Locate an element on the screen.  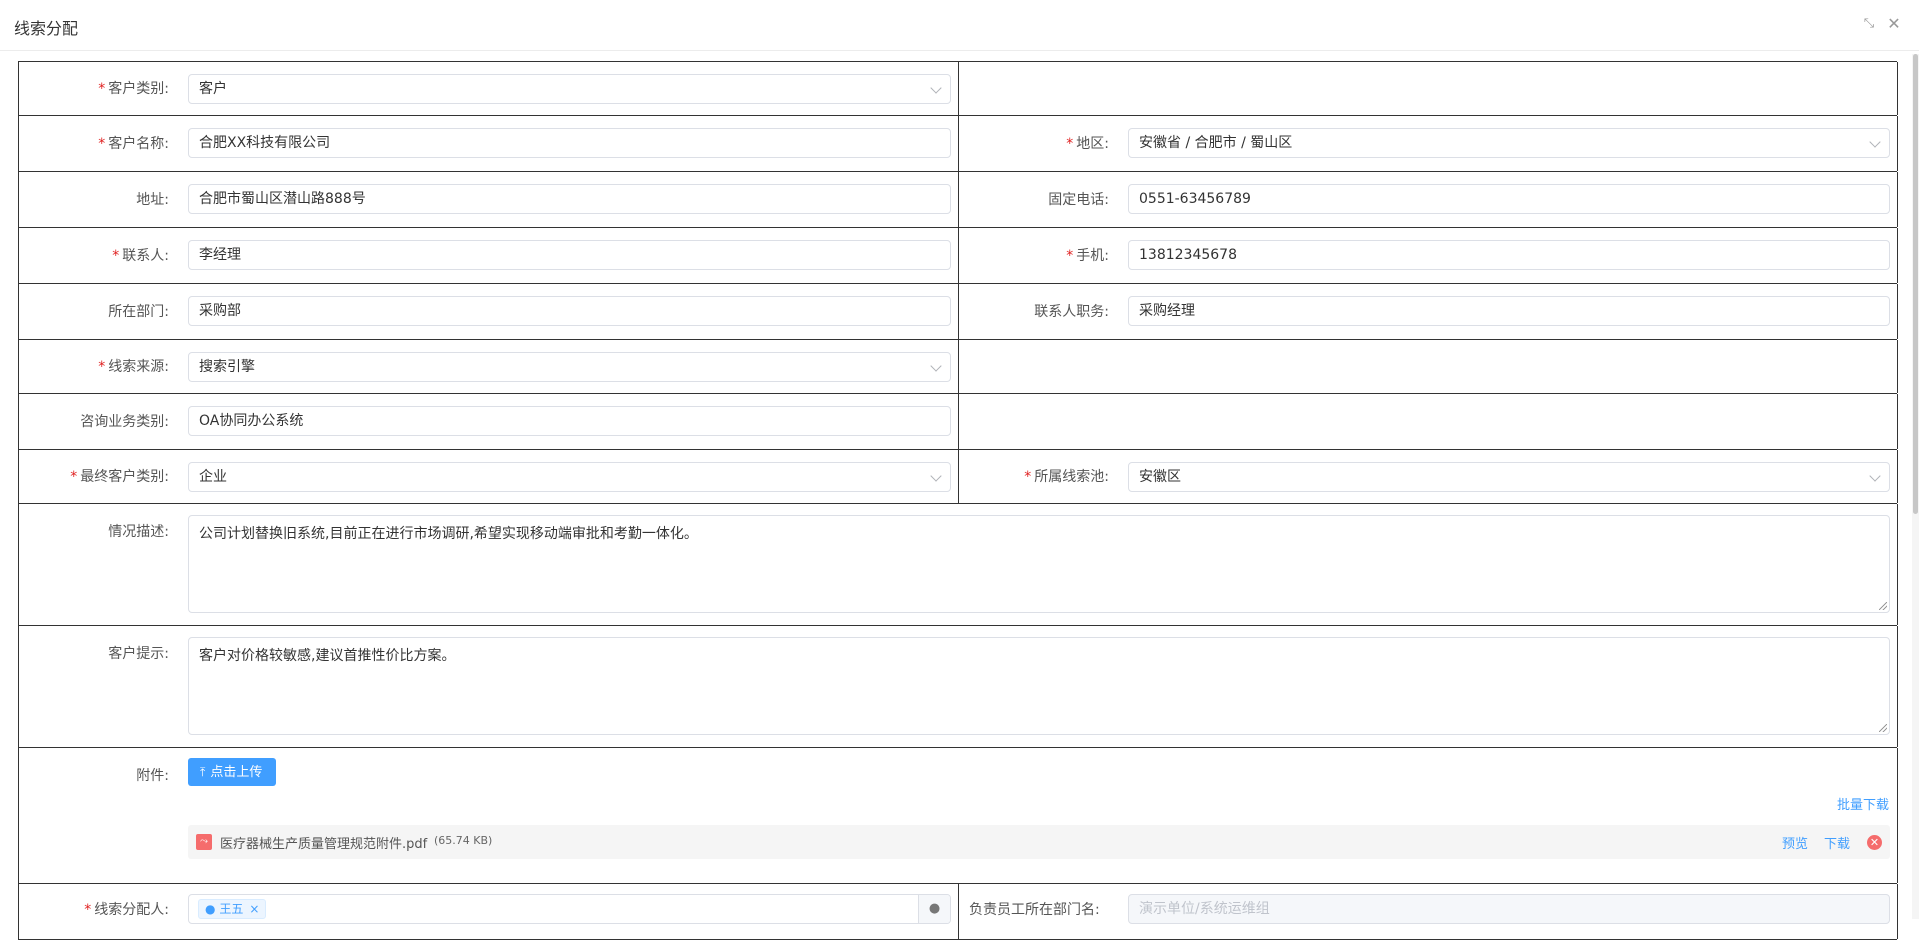
form-cell: 所在部门: 采购部 is located at coordinates (489, 311).